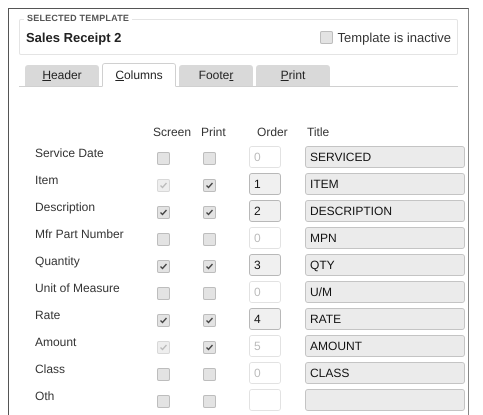  I want to click on row-label: Class, so click(50, 369).